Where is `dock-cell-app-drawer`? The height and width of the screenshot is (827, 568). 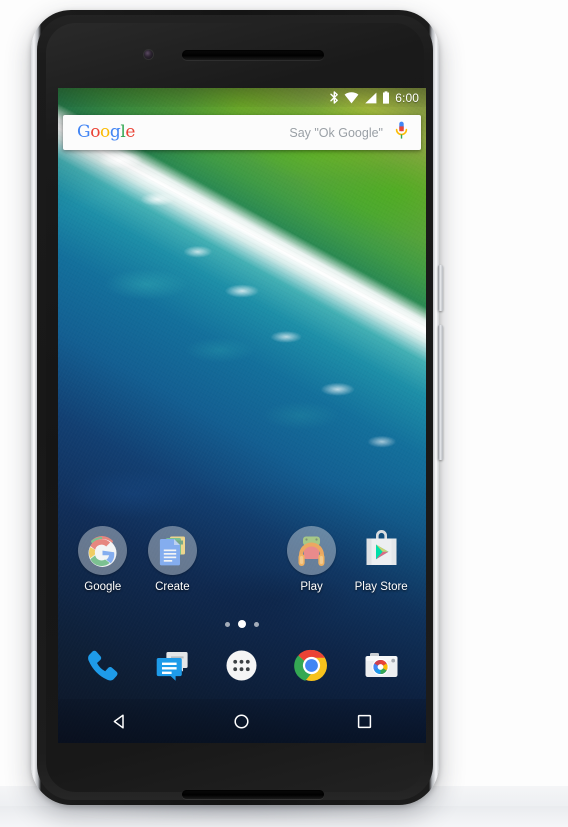 dock-cell-app-drawer is located at coordinates (242, 665).